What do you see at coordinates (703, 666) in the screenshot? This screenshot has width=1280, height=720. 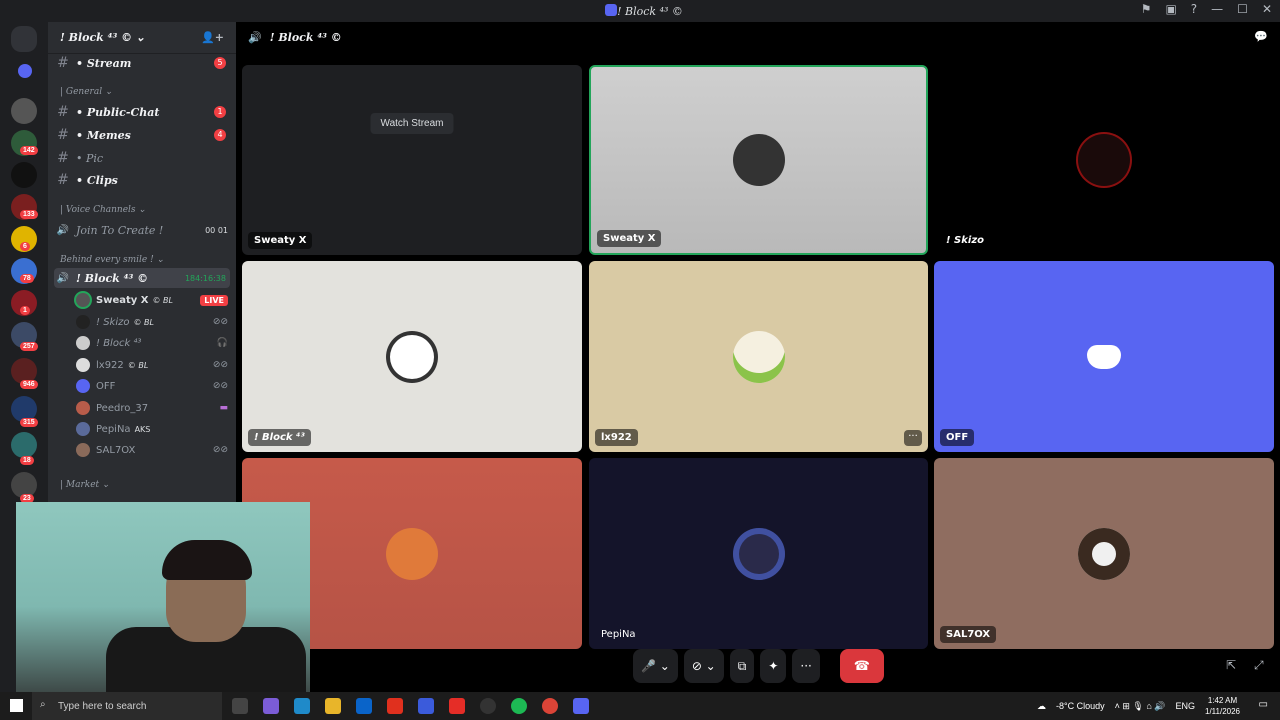 I see `camera-button: ⊘ ⌄` at bounding box center [703, 666].